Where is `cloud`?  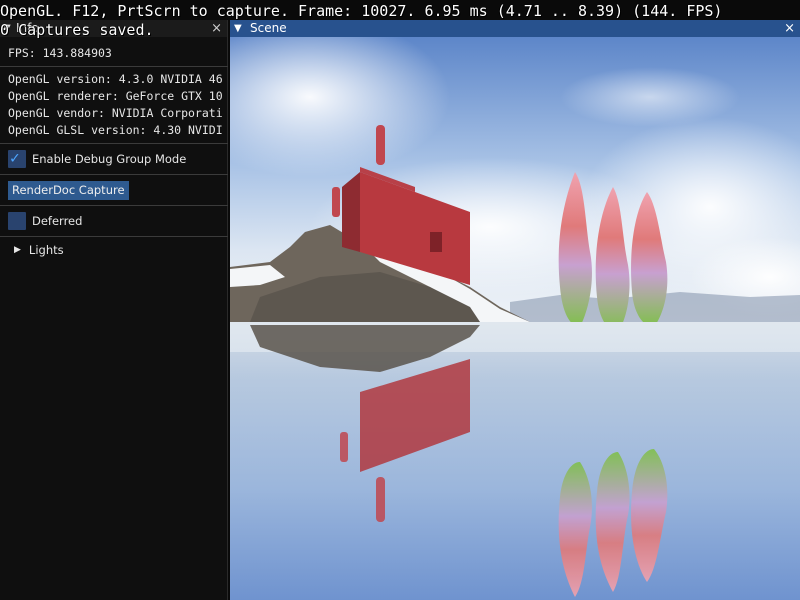 cloud is located at coordinates (650, 97).